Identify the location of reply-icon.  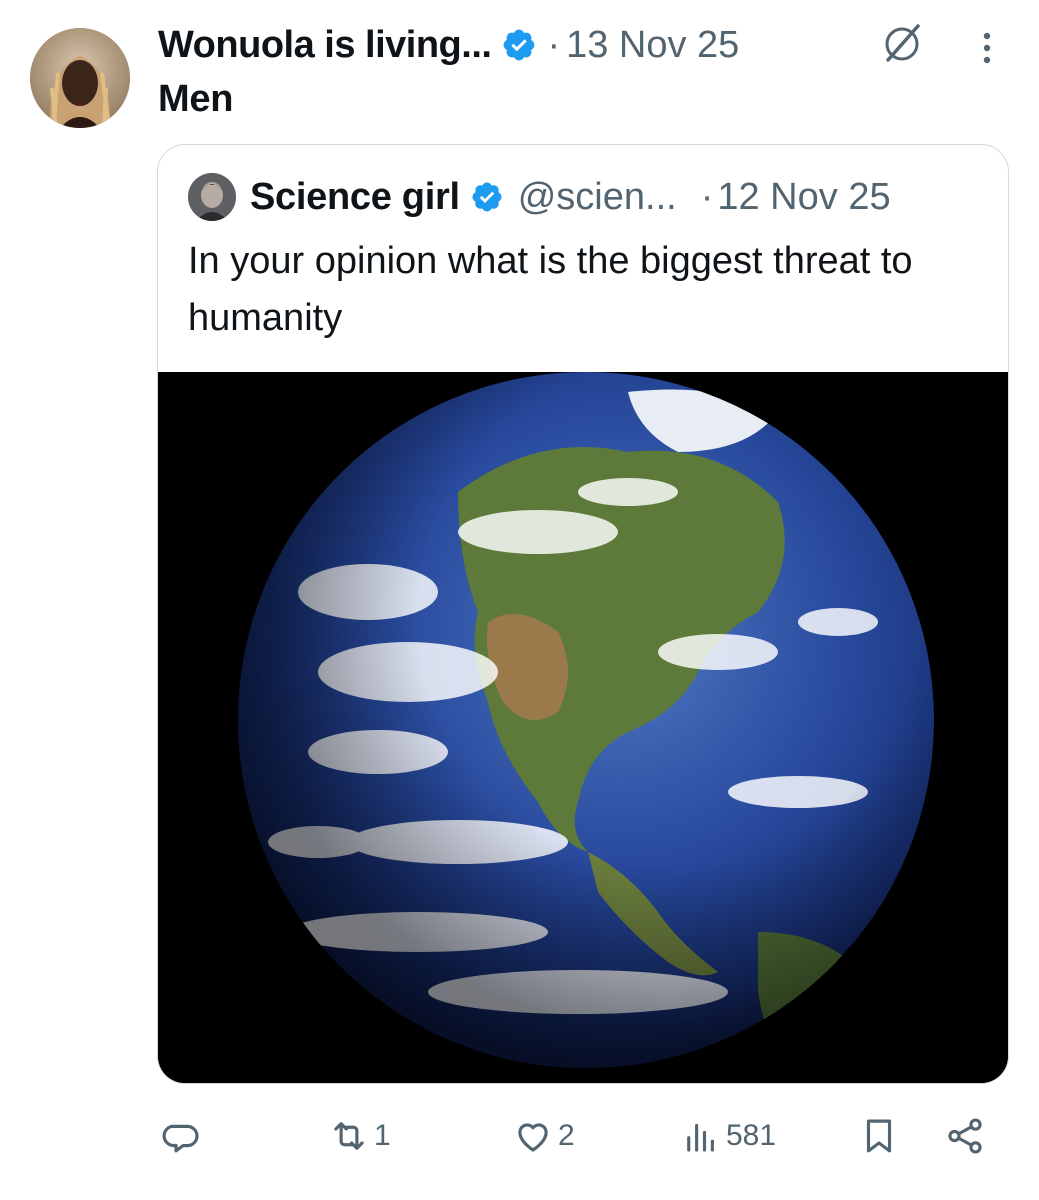
(183, 1136).